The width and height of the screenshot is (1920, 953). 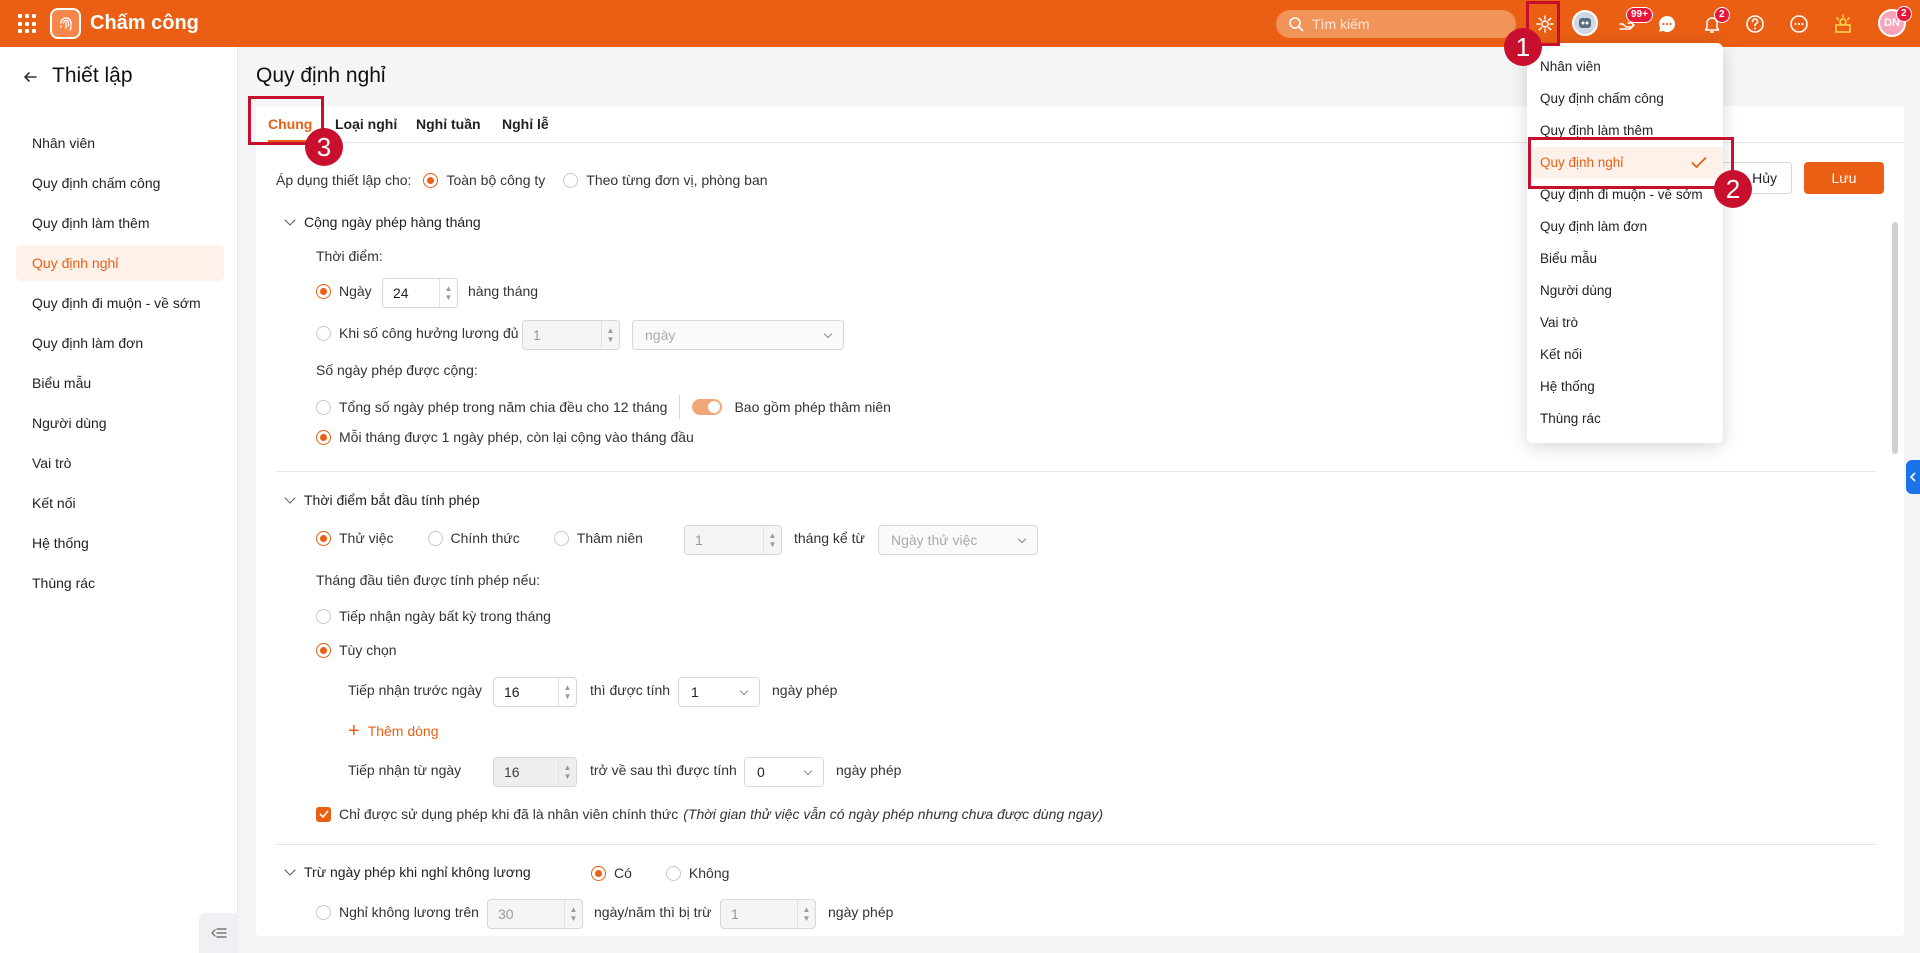 What do you see at coordinates (485, 538) in the screenshot?
I see `official-label: Chính thức` at bounding box center [485, 538].